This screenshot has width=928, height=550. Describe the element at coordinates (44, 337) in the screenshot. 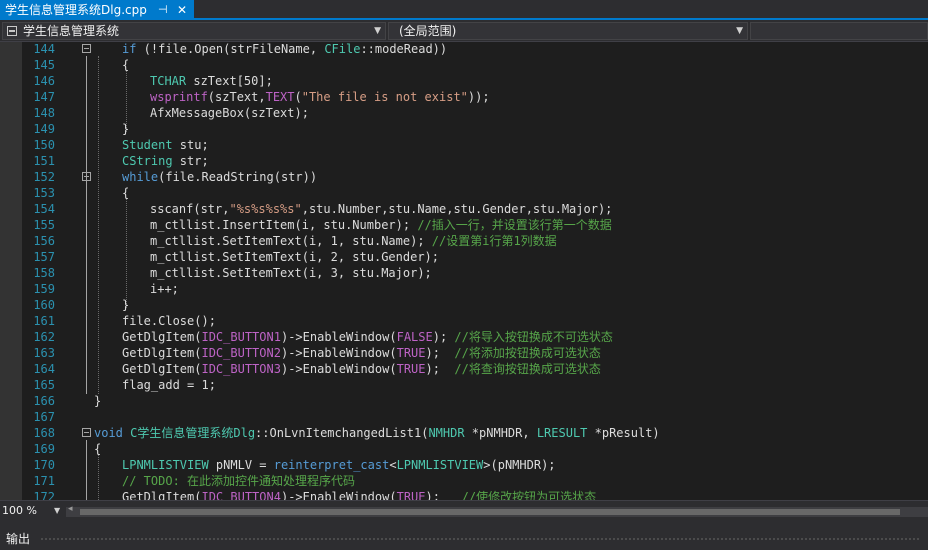

I see `line-number: 162` at that location.